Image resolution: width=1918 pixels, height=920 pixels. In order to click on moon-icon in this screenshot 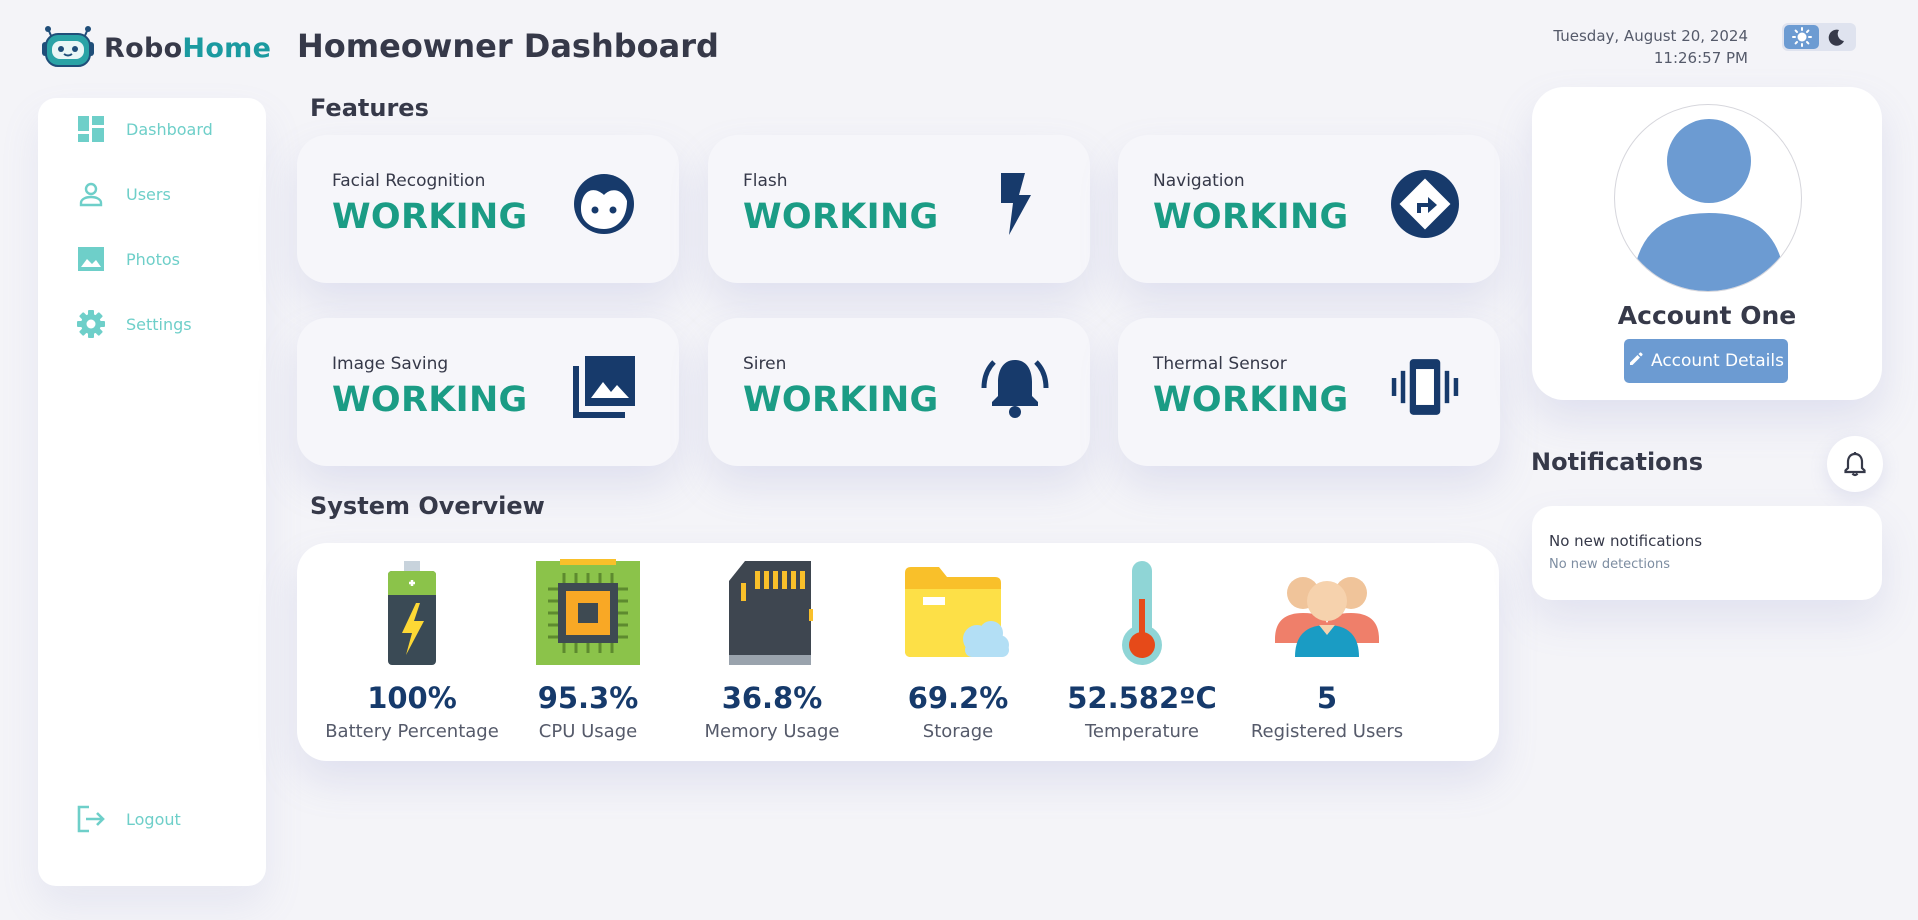, I will do `click(1836, 37)`.